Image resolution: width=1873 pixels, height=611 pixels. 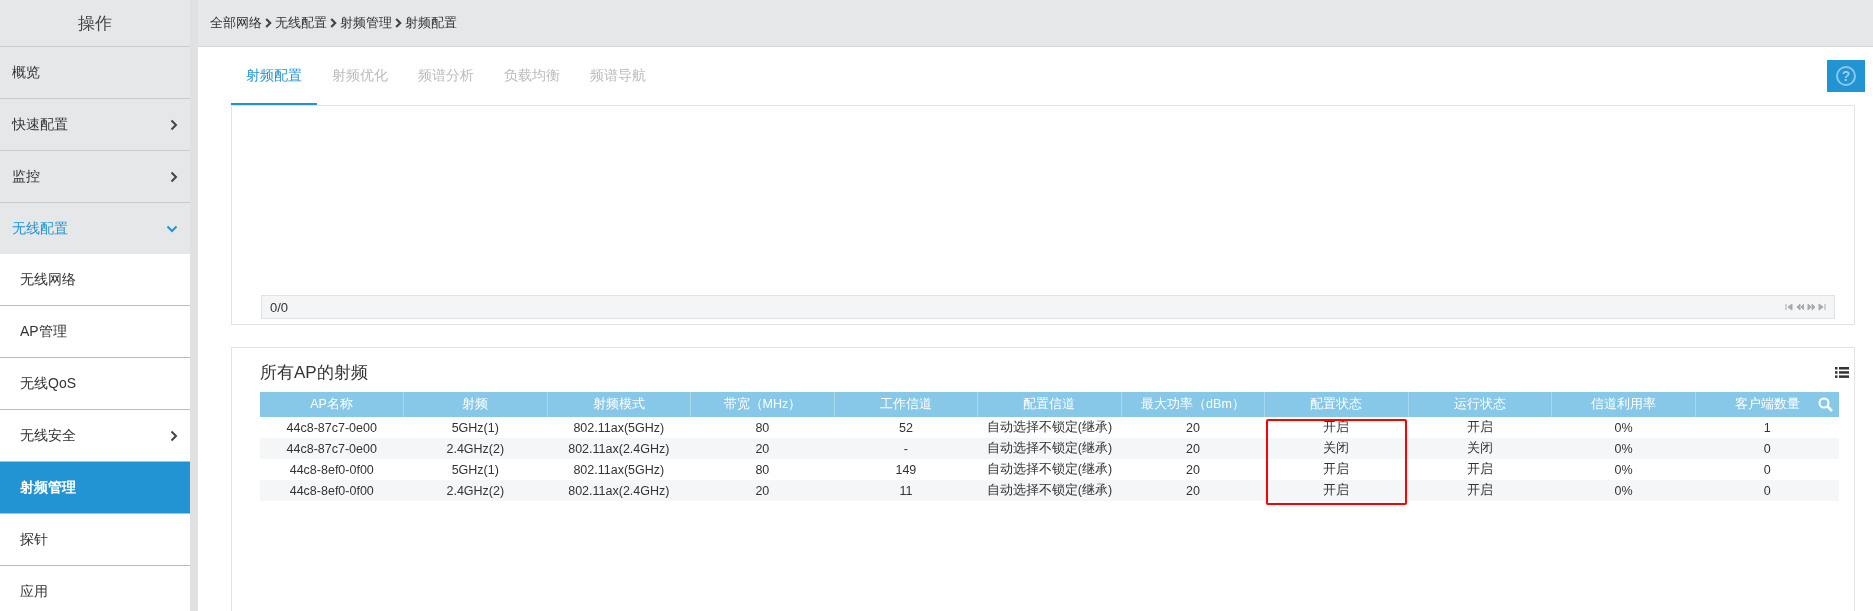 I want to click on sidebar-subitem: 探针, so click(x=95, y=540).